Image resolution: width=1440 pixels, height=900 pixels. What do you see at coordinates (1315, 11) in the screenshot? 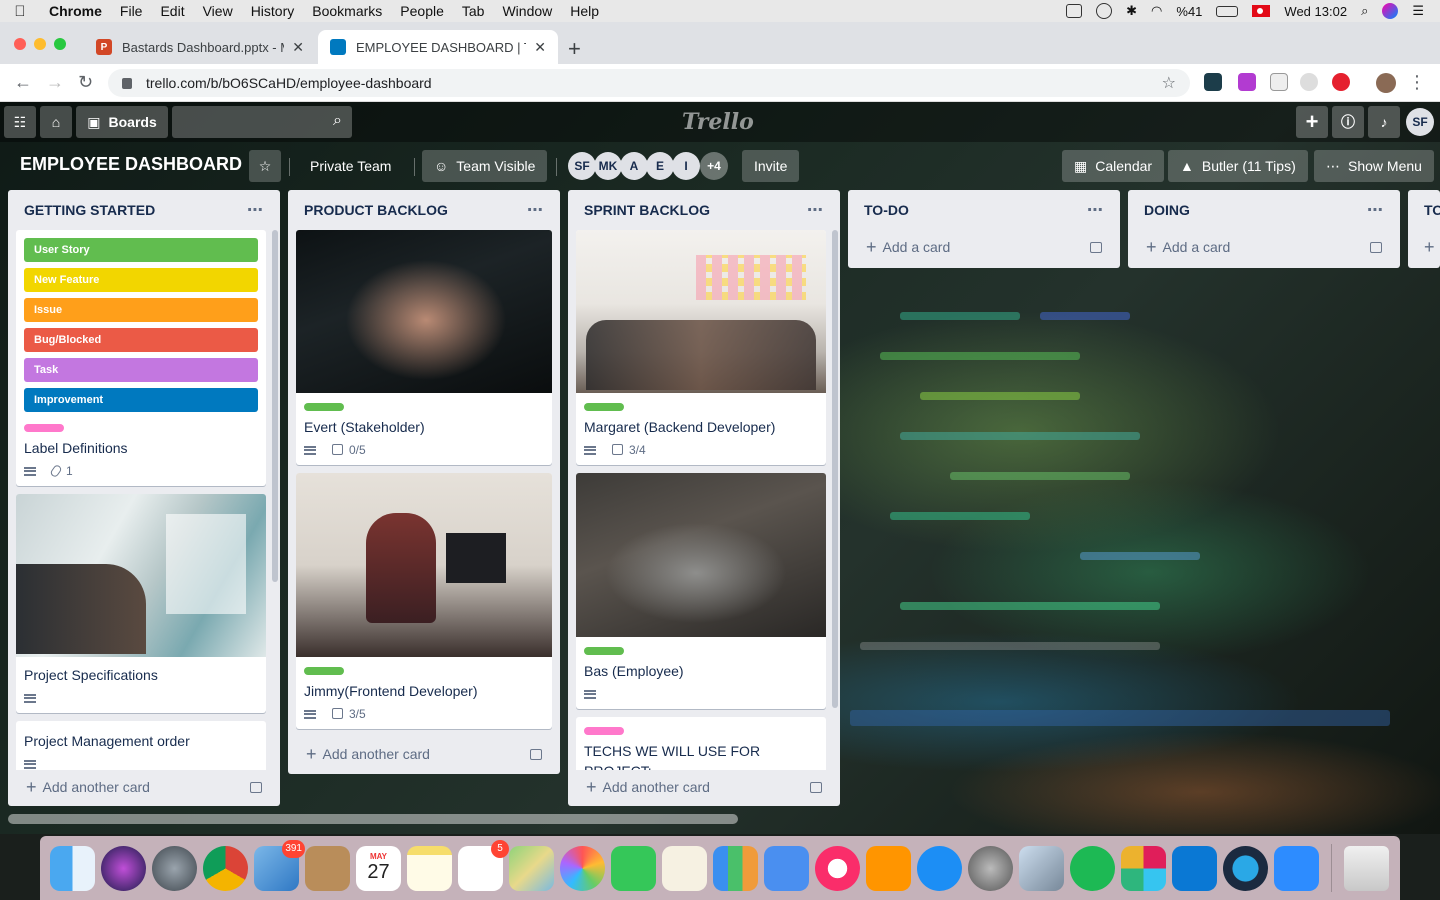
I see `menubar-clock: Wed 13:02` at bounding box center [1315, 11].